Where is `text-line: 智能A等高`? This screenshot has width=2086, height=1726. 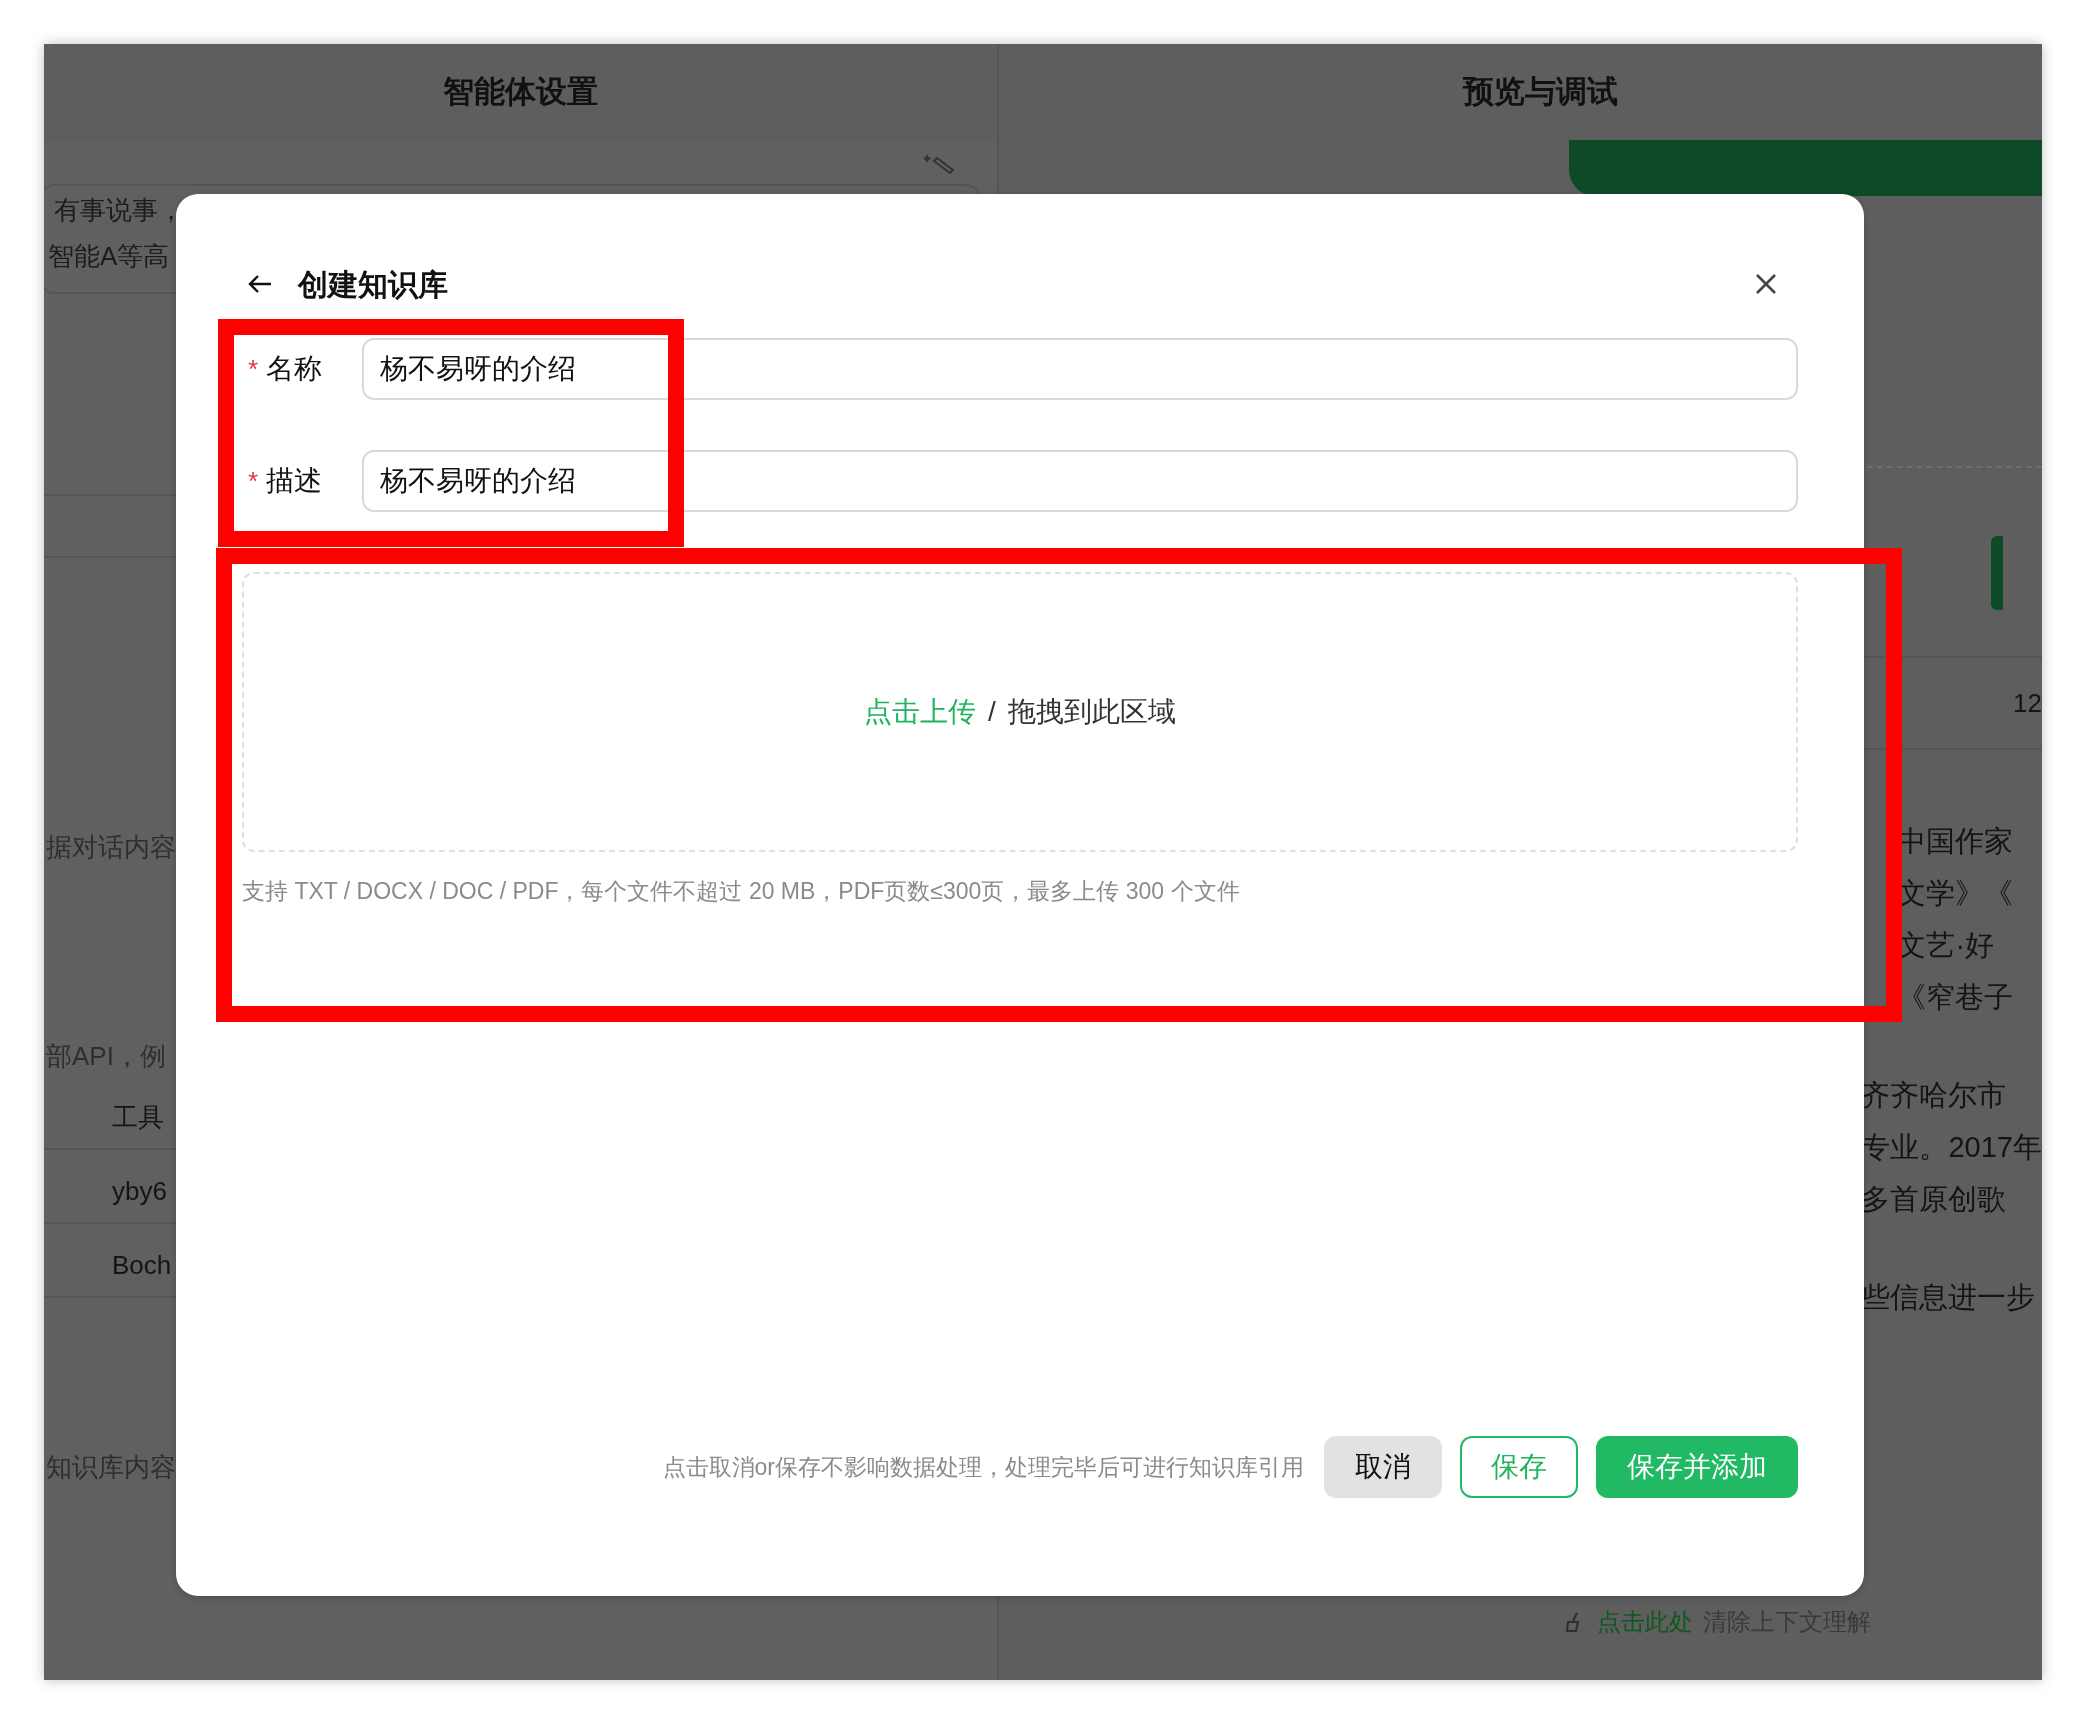 text-line: 智能A等高 is located at coordinates (109, 256).